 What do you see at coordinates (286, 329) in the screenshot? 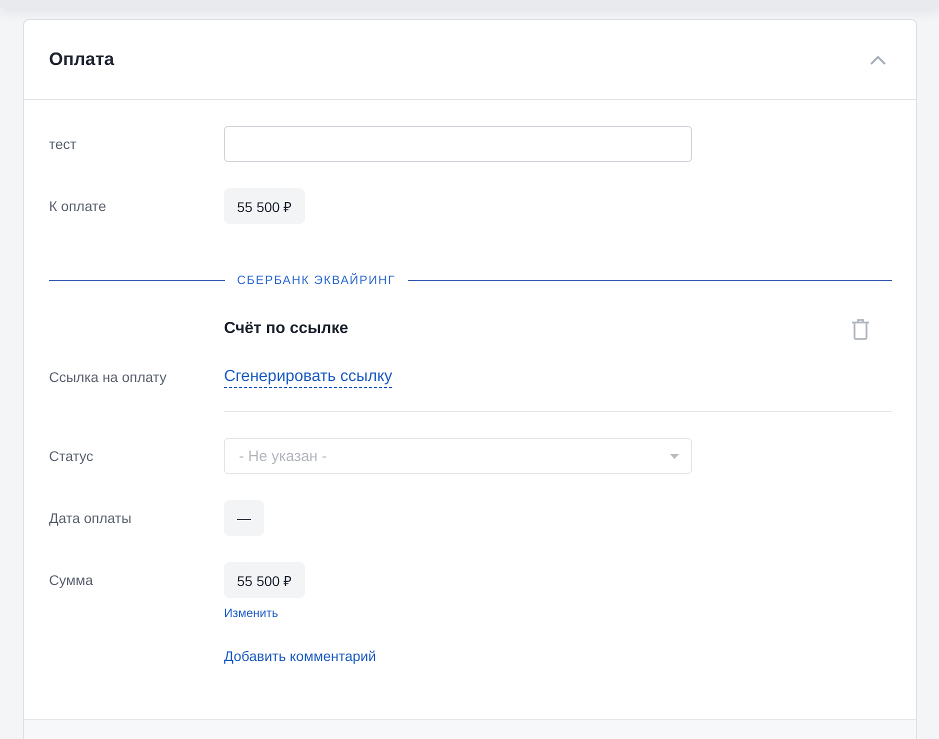
I see `invoice-title: Счёт по ссылке` at bounding box center [286, 329].